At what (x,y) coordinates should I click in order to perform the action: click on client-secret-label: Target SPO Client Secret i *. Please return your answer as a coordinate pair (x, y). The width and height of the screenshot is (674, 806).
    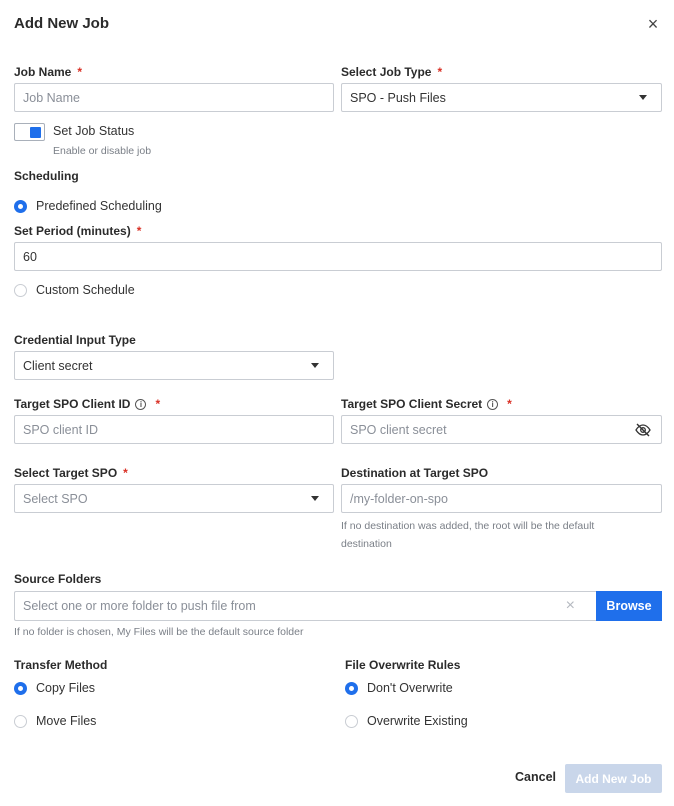
    Looking at the image, I should click on (426, 404).